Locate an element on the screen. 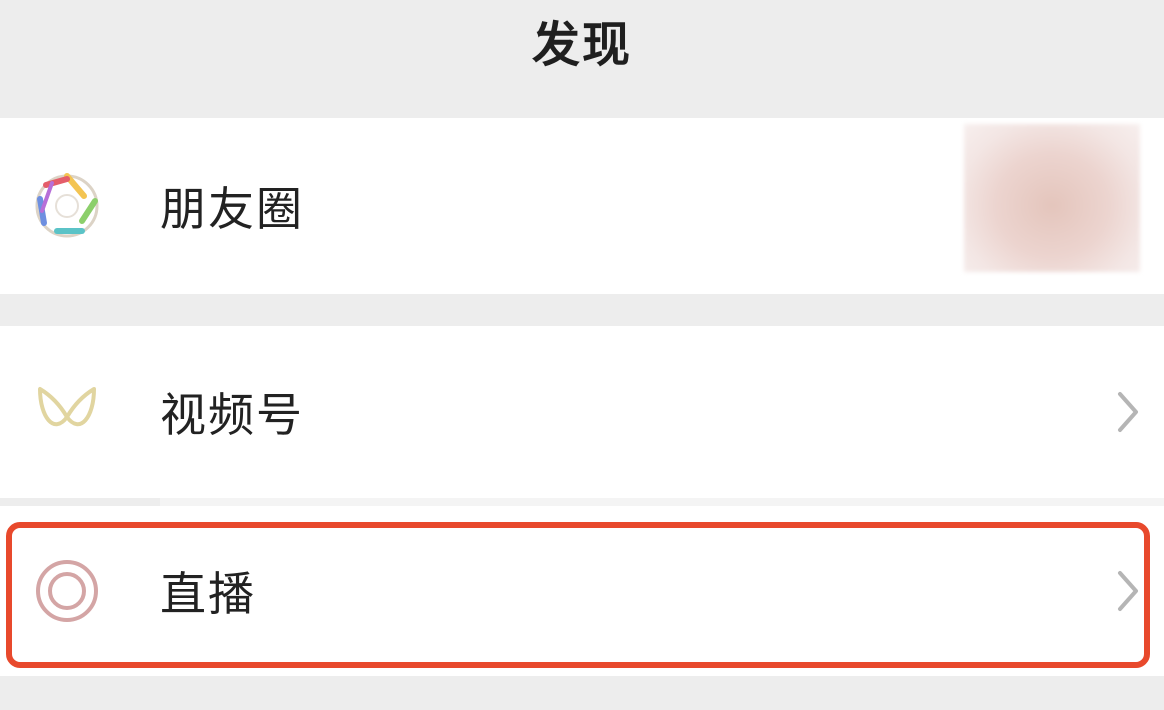  moments-aperture-icon is located at coordinates (67, 206).